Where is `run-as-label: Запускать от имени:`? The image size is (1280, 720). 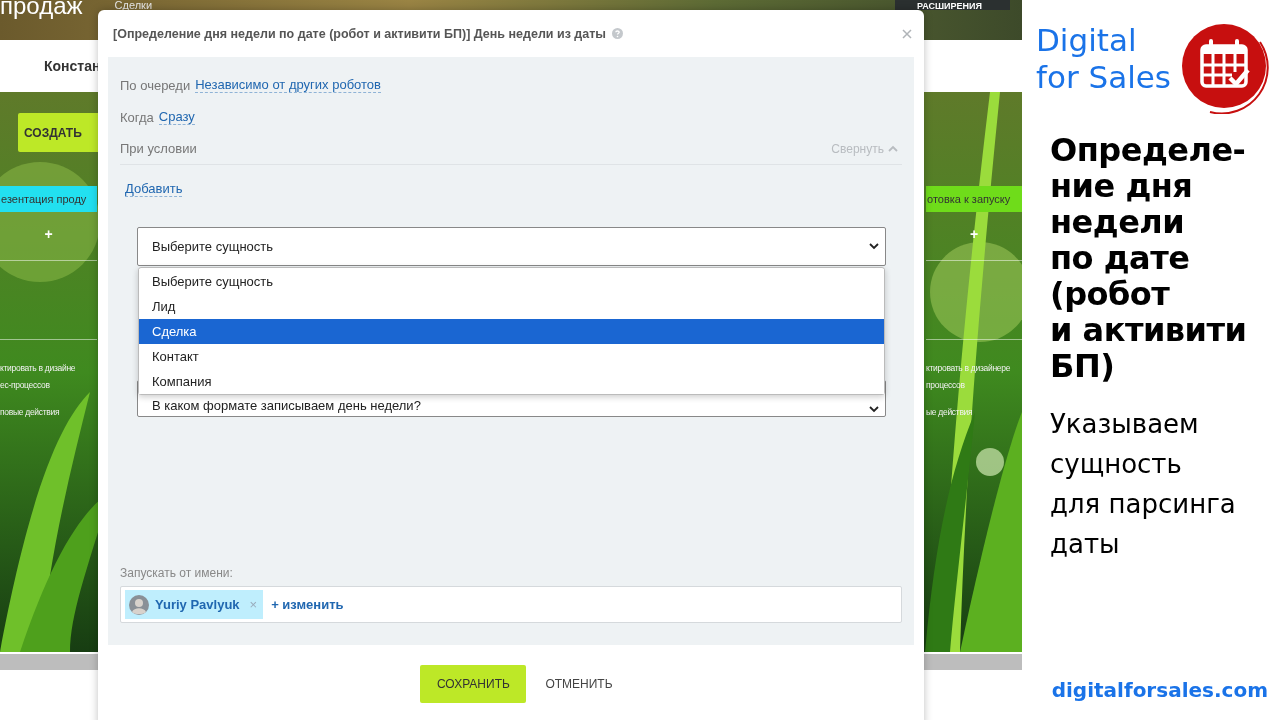 run-as-label: Запускать от имени: is located at coordinates (177, 573).